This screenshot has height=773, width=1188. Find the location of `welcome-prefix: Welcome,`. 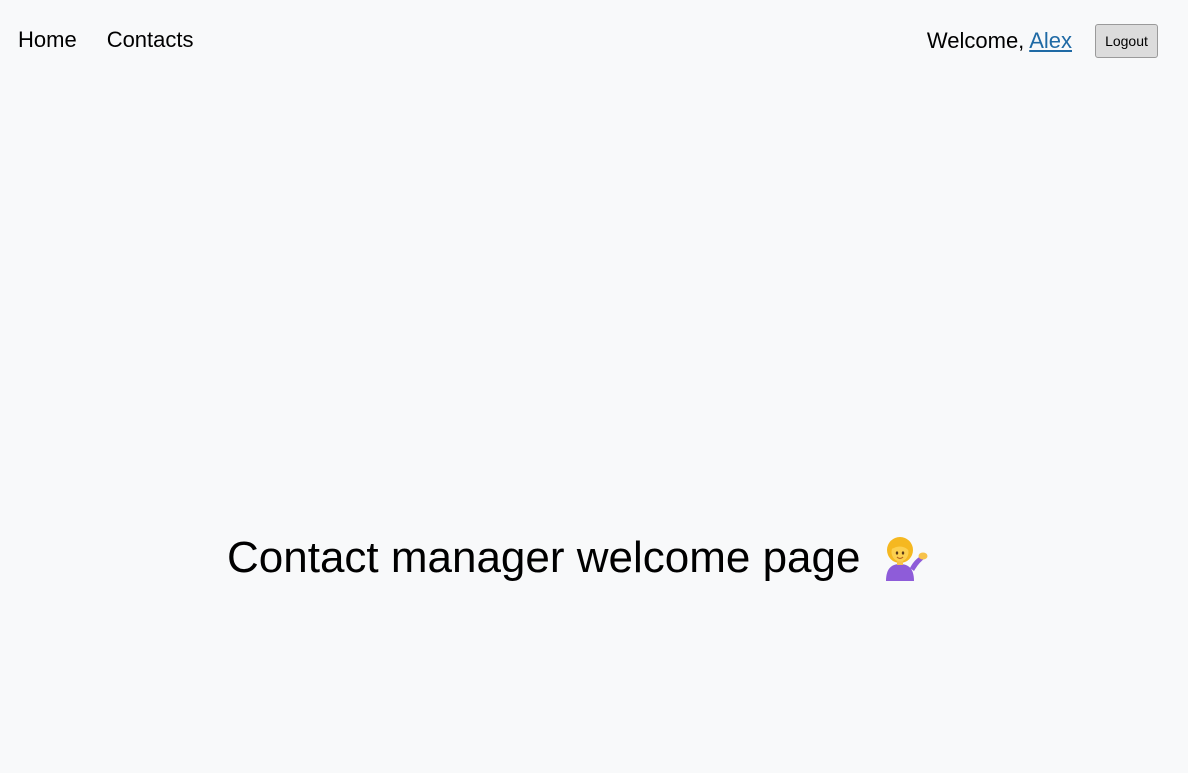

welcome-prefix: Welcome, is located at coordinates (978, 40).